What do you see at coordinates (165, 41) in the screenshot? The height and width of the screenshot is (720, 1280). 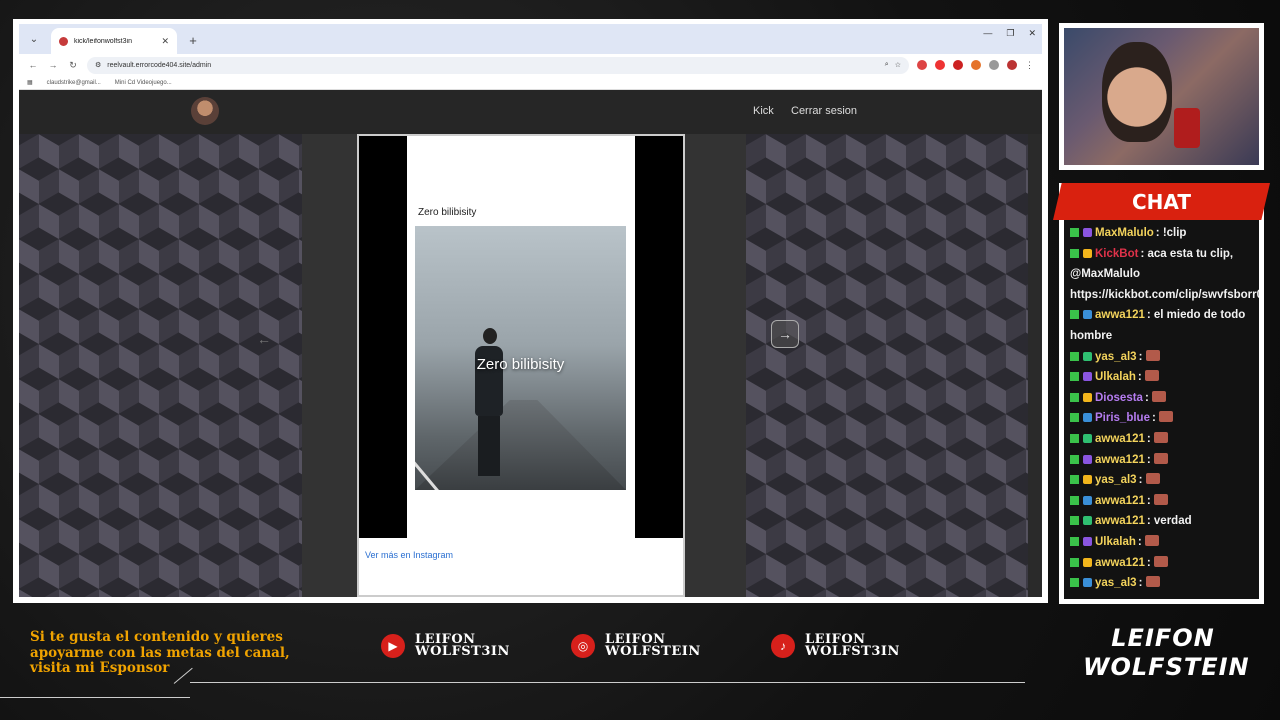 I see `close-tab-icon: ✕` at bounding box center [165, 41].